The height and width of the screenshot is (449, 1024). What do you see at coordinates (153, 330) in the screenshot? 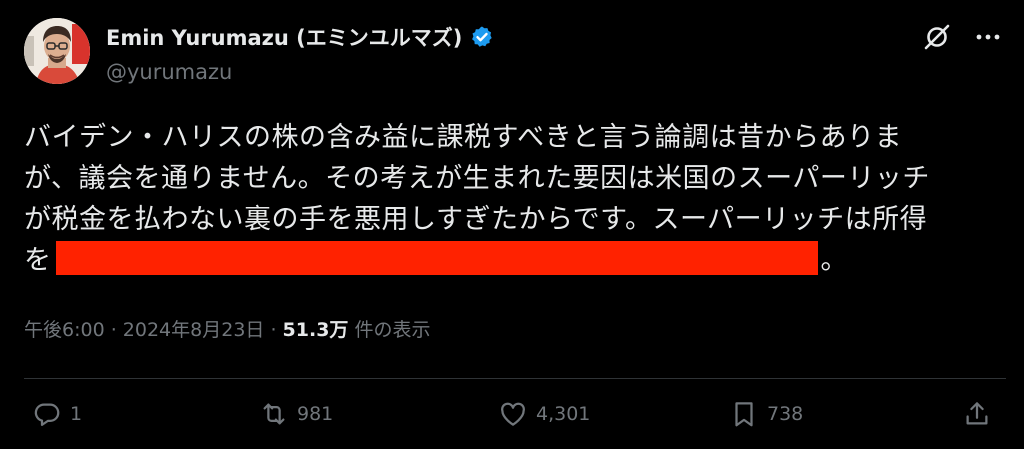
I see `post-timestamp: 午後6:00 · 2024年8月23日 ·` at bounding box center [153, 330].